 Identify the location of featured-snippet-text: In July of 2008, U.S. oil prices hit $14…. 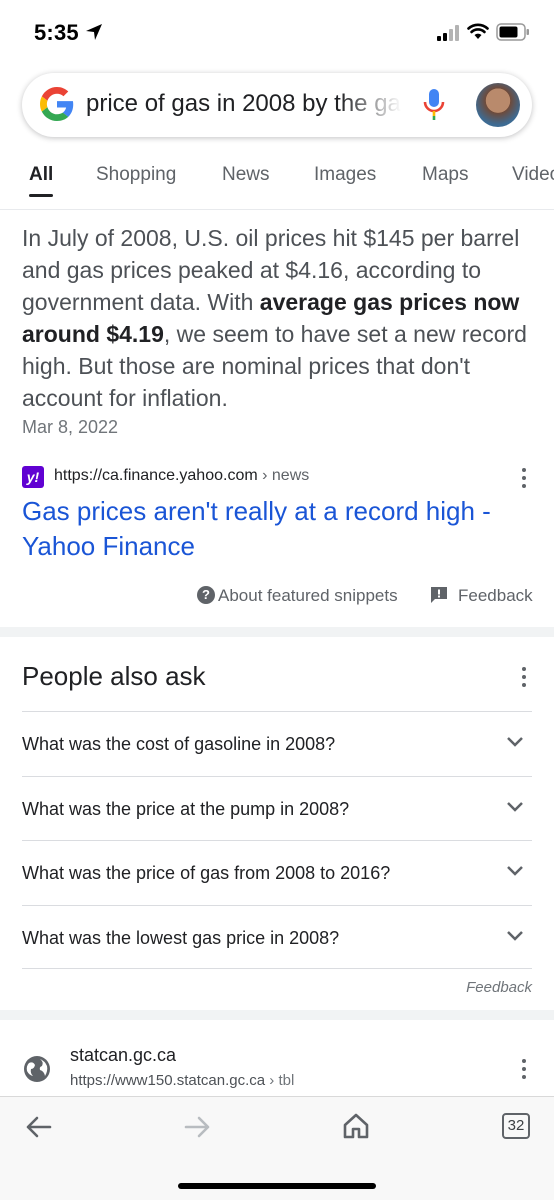
(278, 318).